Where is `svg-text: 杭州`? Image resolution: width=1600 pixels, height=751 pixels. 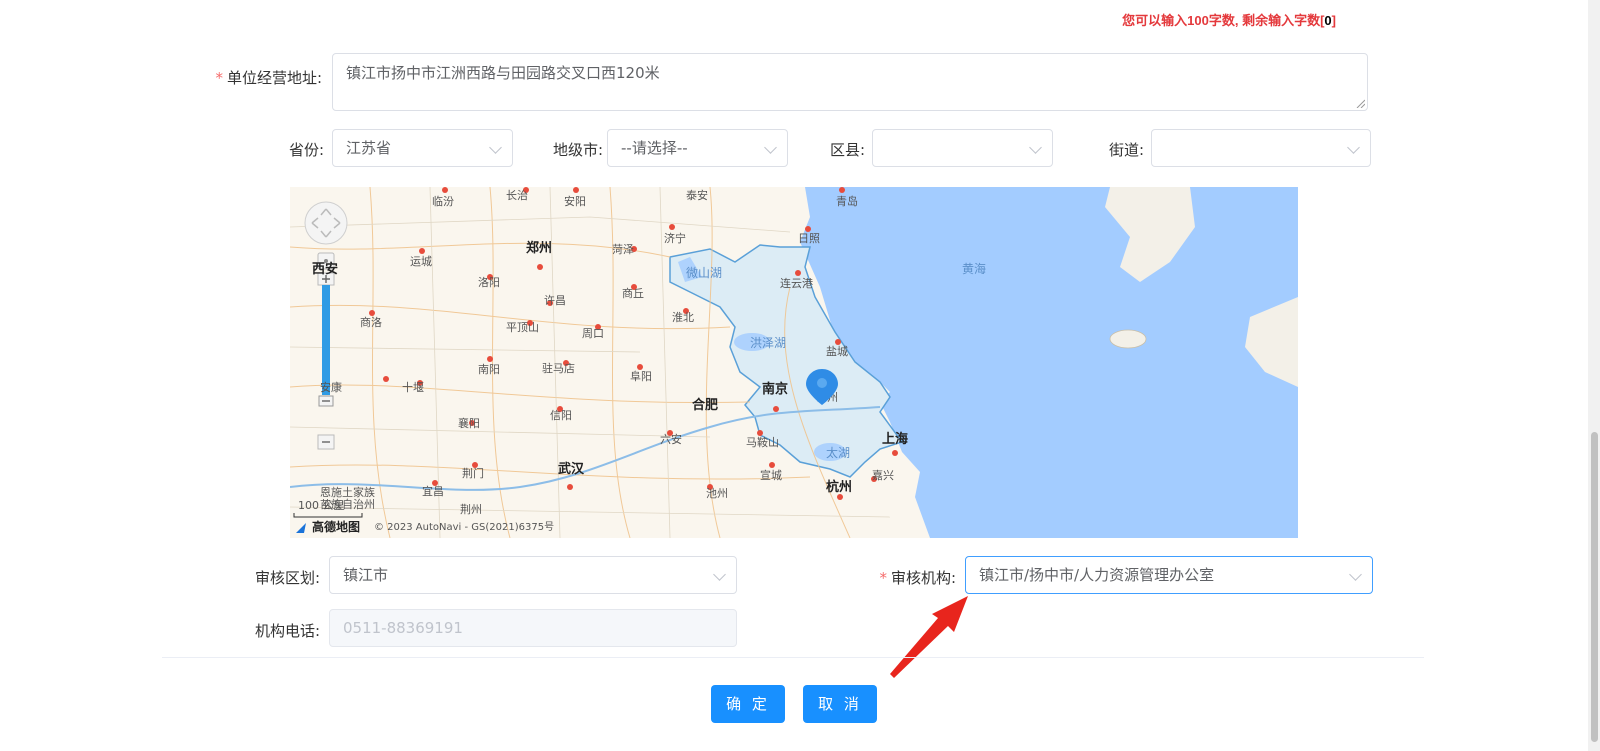 svg-text: 杭州 is located at coordinates (839, 487).